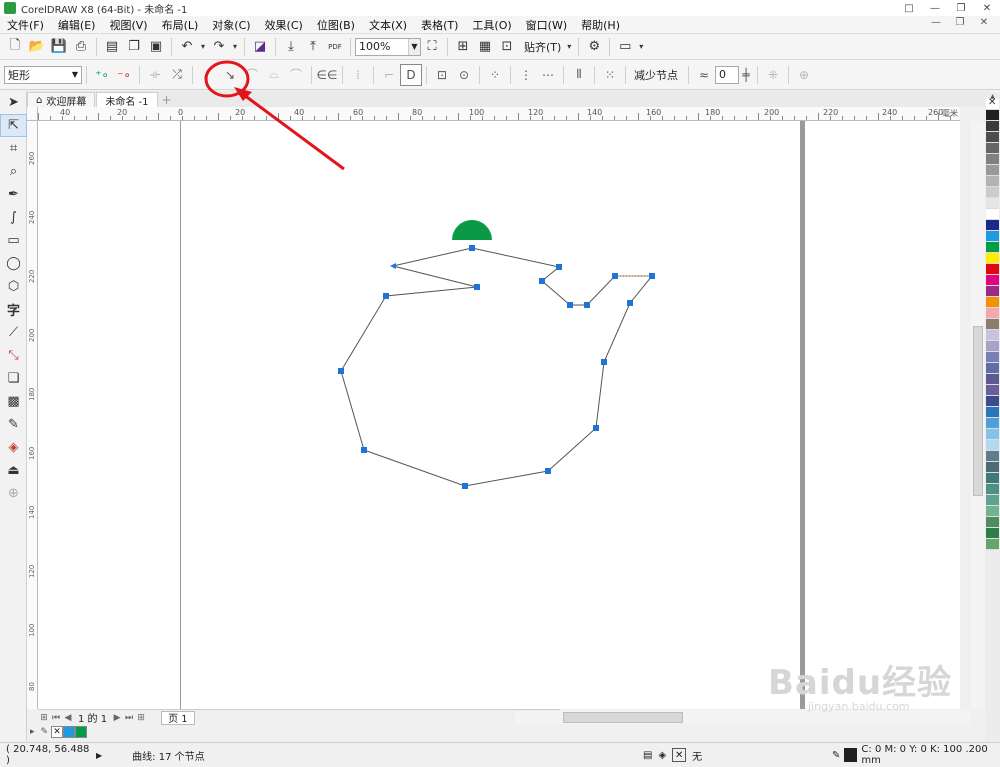  What do you see at coordinates (13, 240) in the screenshot?
I see `rectangle-tool: ▭` at bounding box center [13, 240].